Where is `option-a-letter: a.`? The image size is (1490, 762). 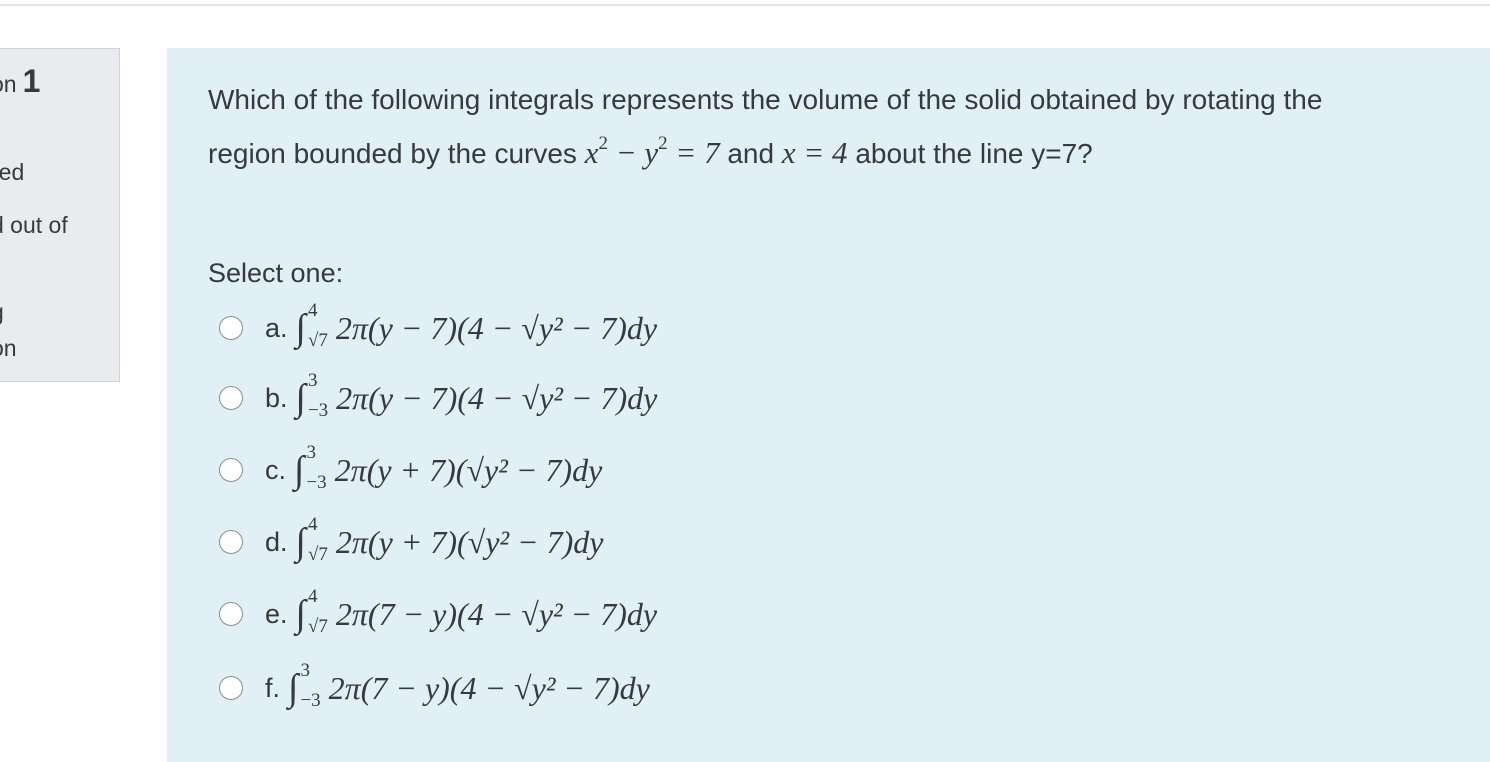
option-a-letter: a. is located at coordinates (276, 327).